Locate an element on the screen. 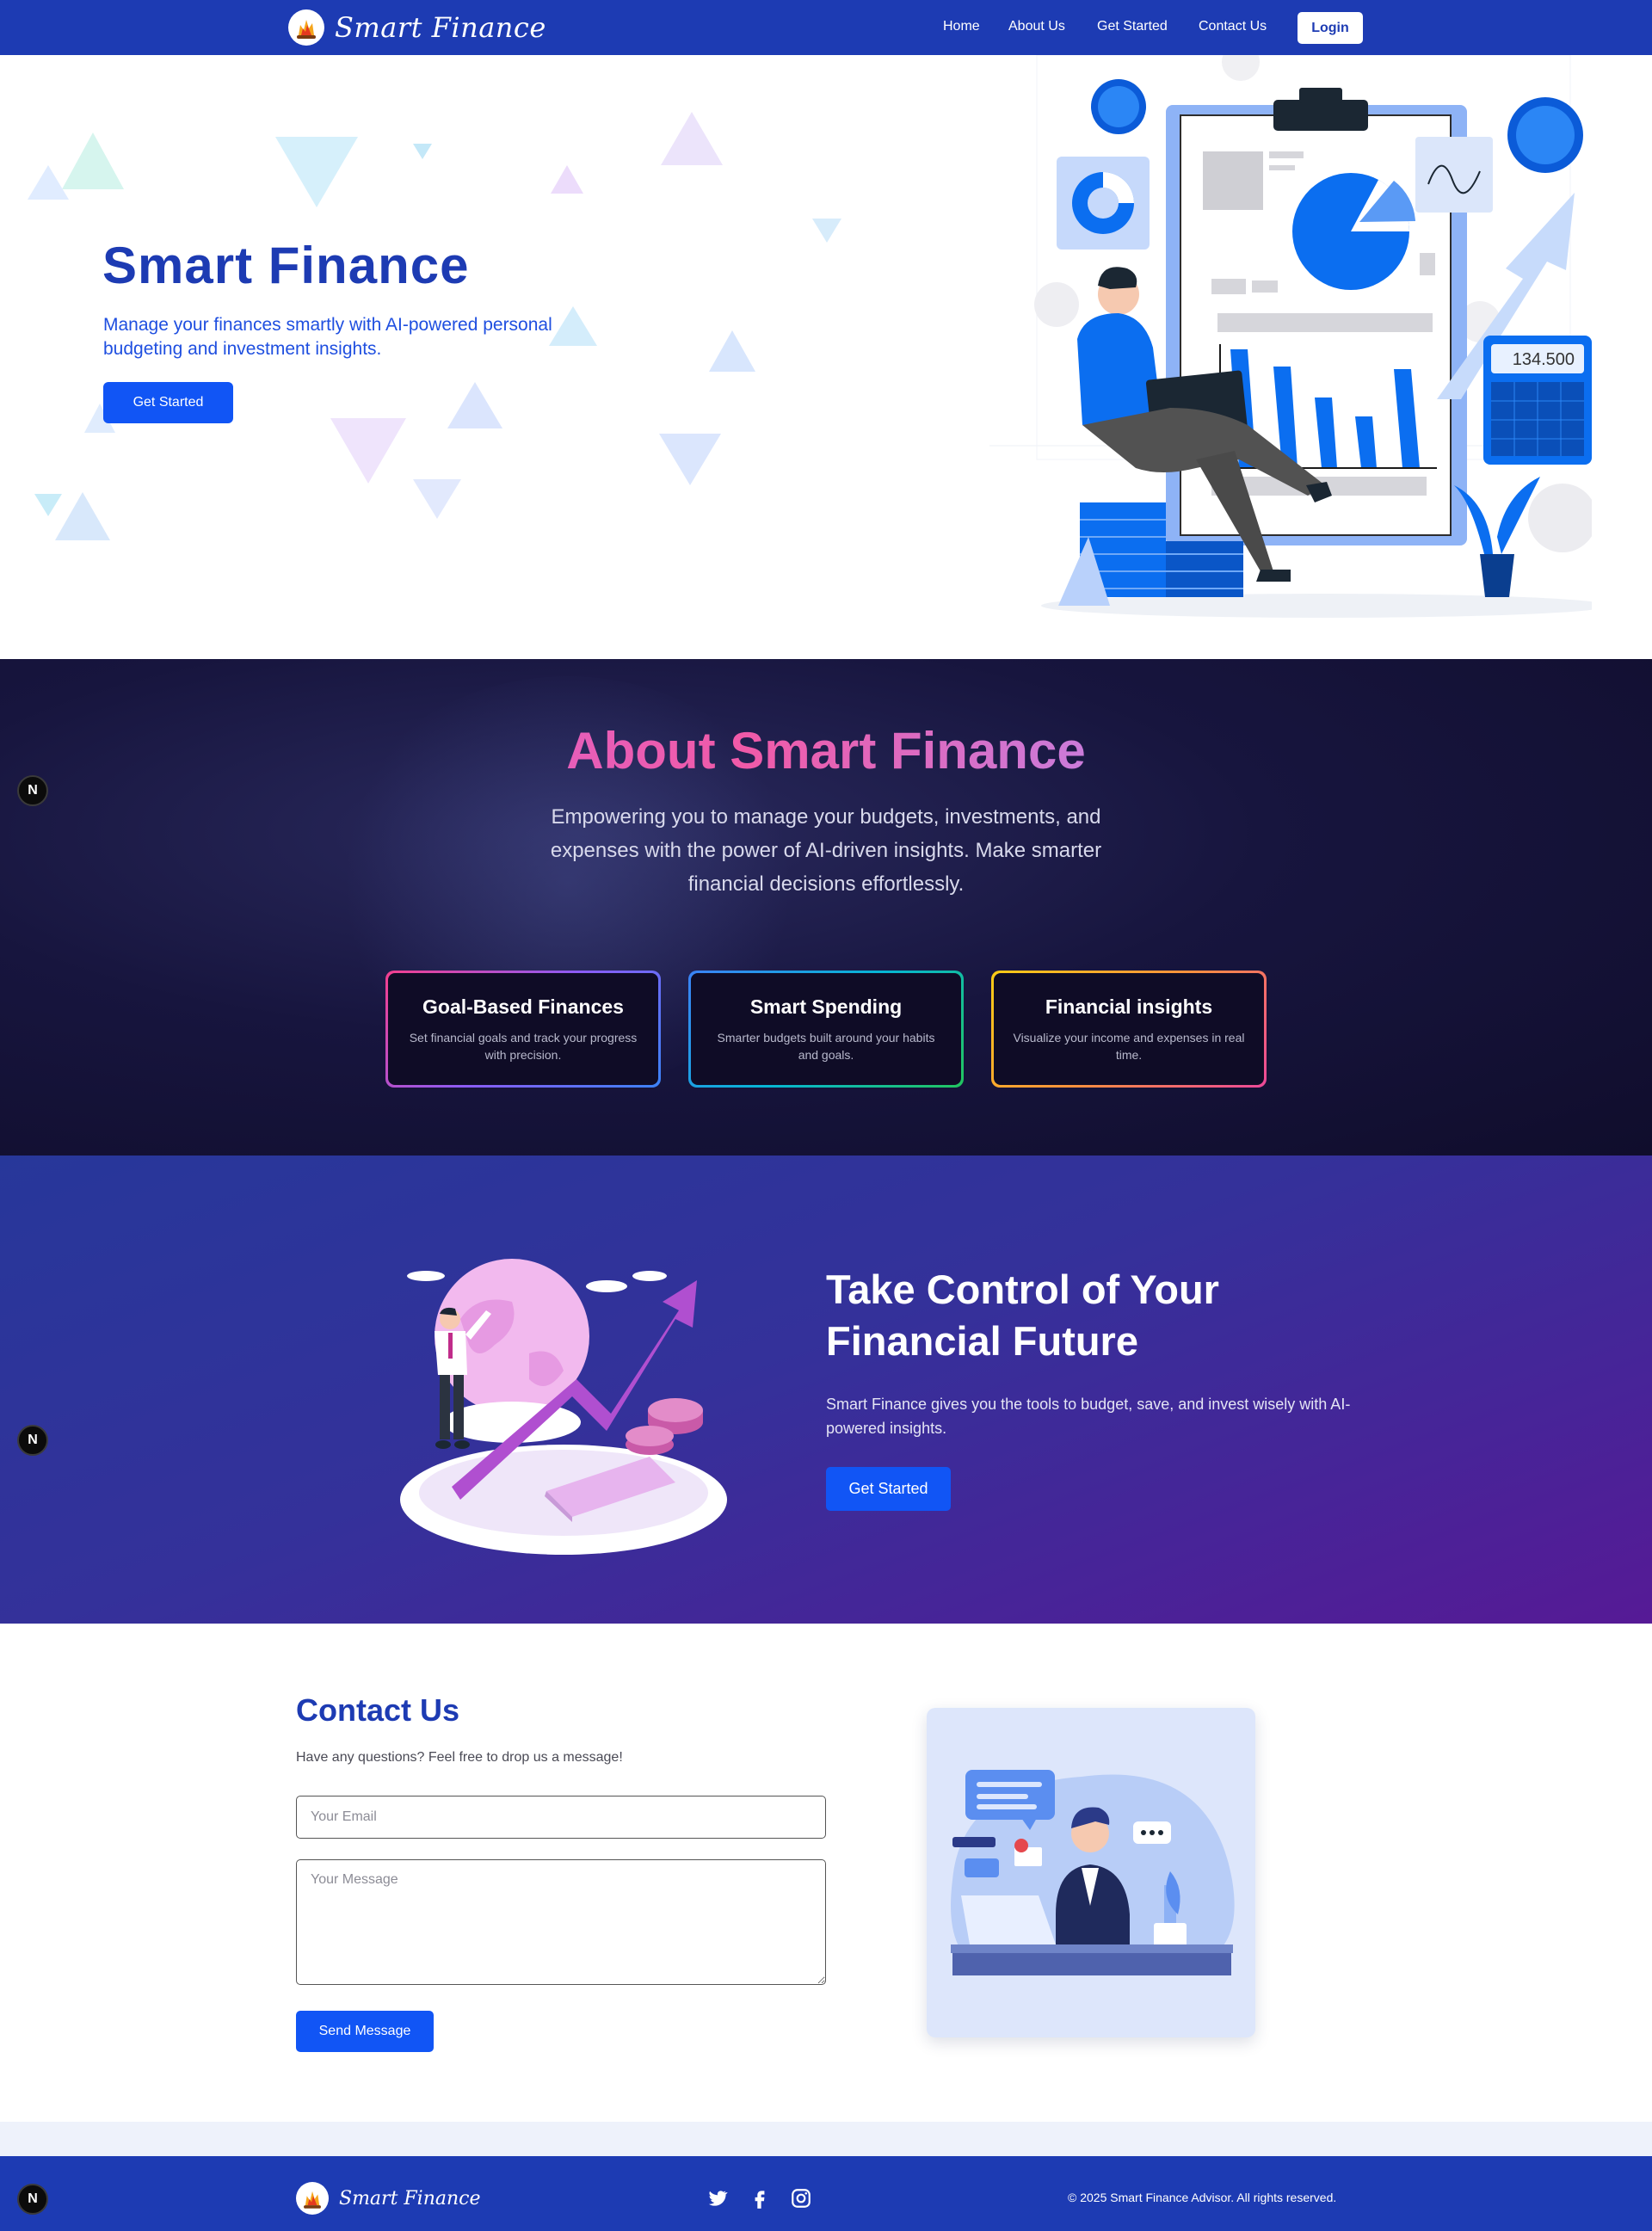 The image size is (1652, 2231). brand-name: Smart Finance is located at coordinates (440, 27).